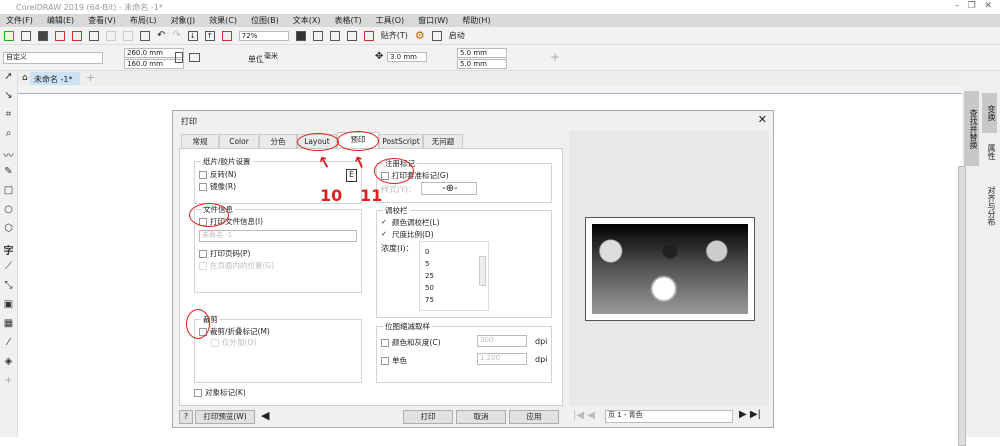 This screenshot has height=446, width=1000. Describe the element at coordinates (111, 35) in the screenshot. I see `cut-icon` at that location.